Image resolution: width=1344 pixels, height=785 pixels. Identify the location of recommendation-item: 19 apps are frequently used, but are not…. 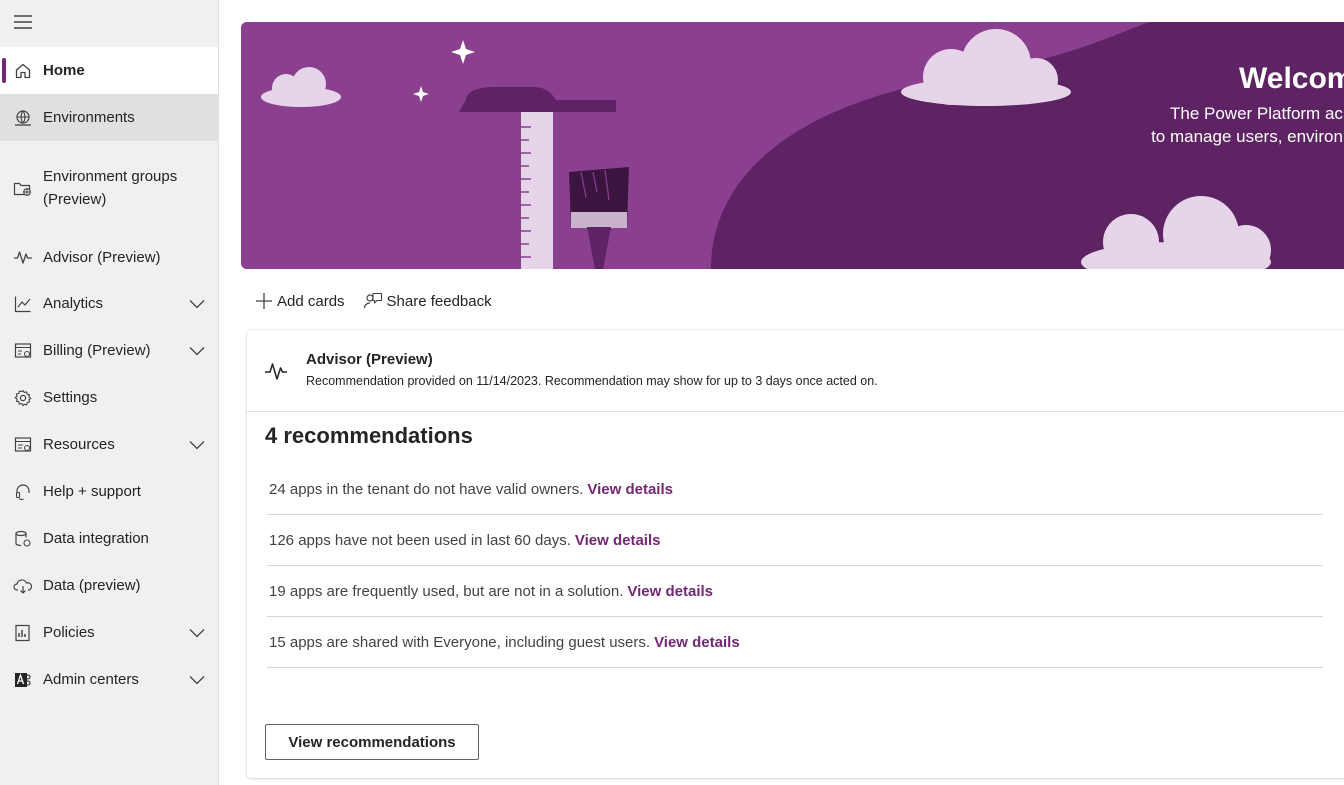
(795, 591).